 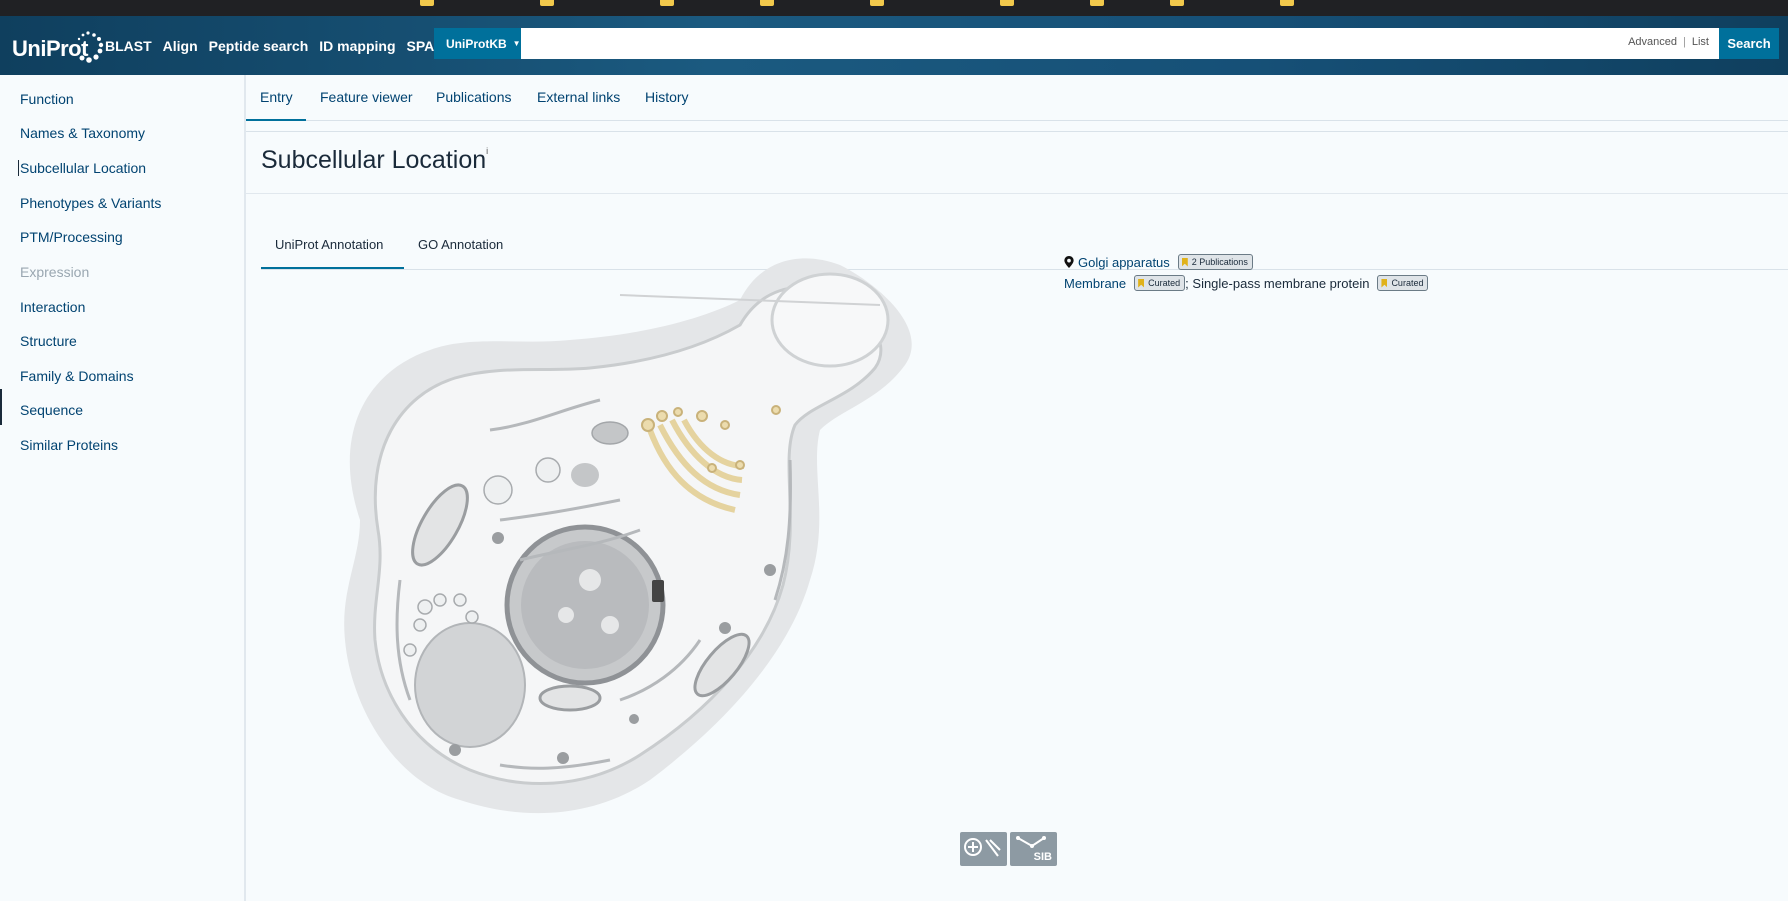 I want to click on topology-text: ; Single-pass membrane protein, so click(x=1277, y=283).